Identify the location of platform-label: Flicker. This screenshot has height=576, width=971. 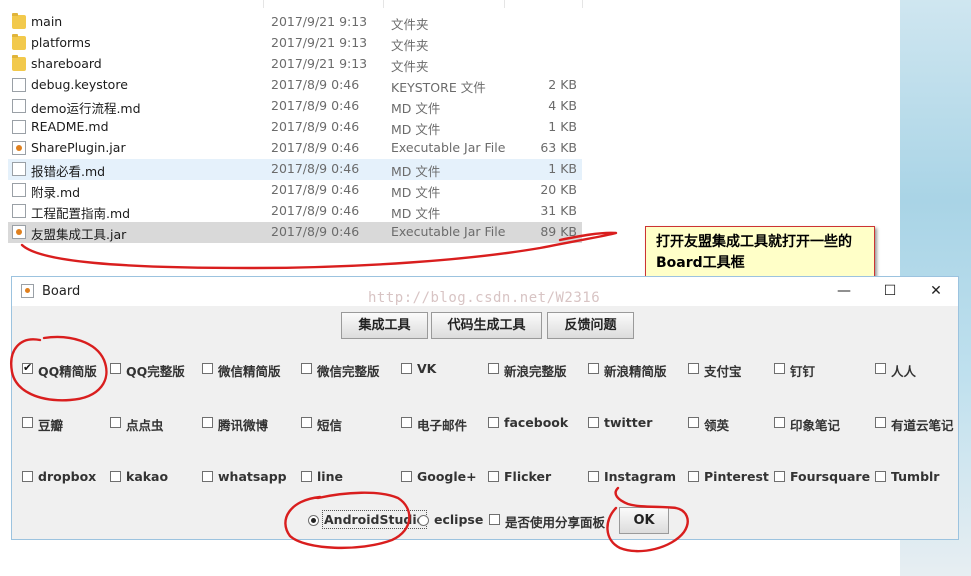
(528, 476).